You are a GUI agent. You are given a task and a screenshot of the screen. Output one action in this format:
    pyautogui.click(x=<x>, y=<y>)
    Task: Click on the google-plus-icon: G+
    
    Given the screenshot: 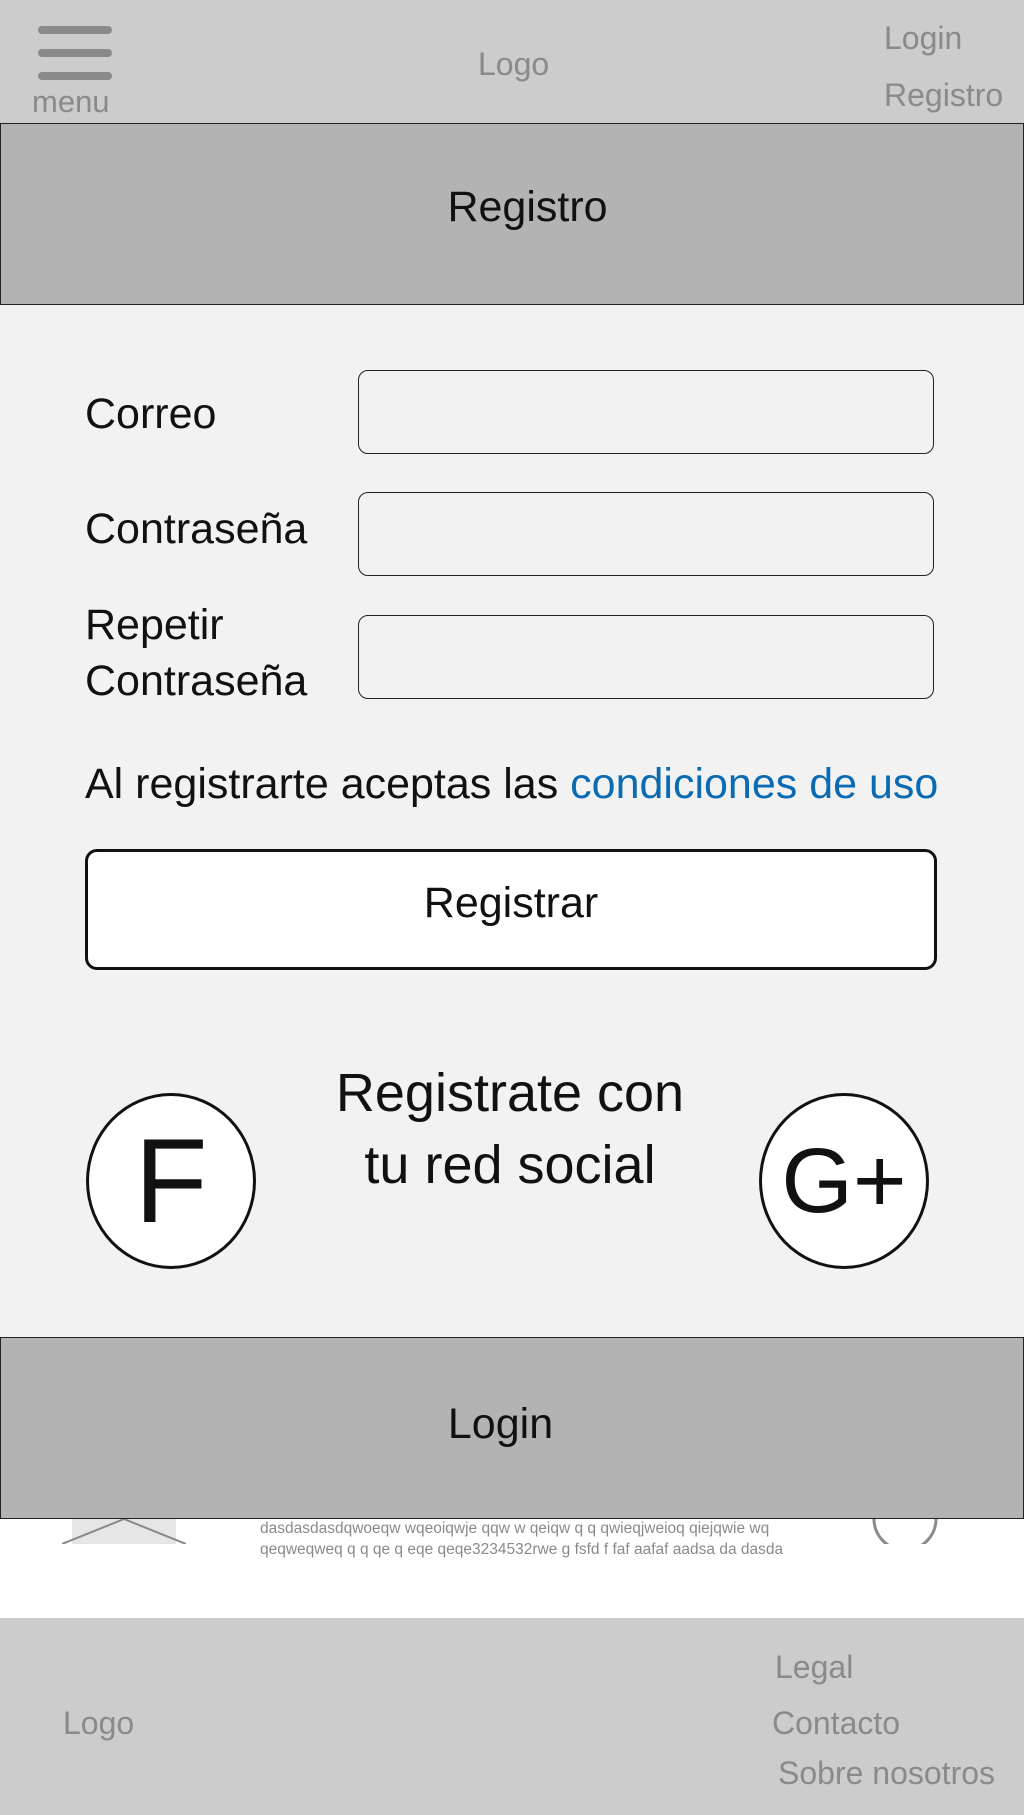 What is the action you would take?
    pyautogui.click(x=844, y=1181)
    